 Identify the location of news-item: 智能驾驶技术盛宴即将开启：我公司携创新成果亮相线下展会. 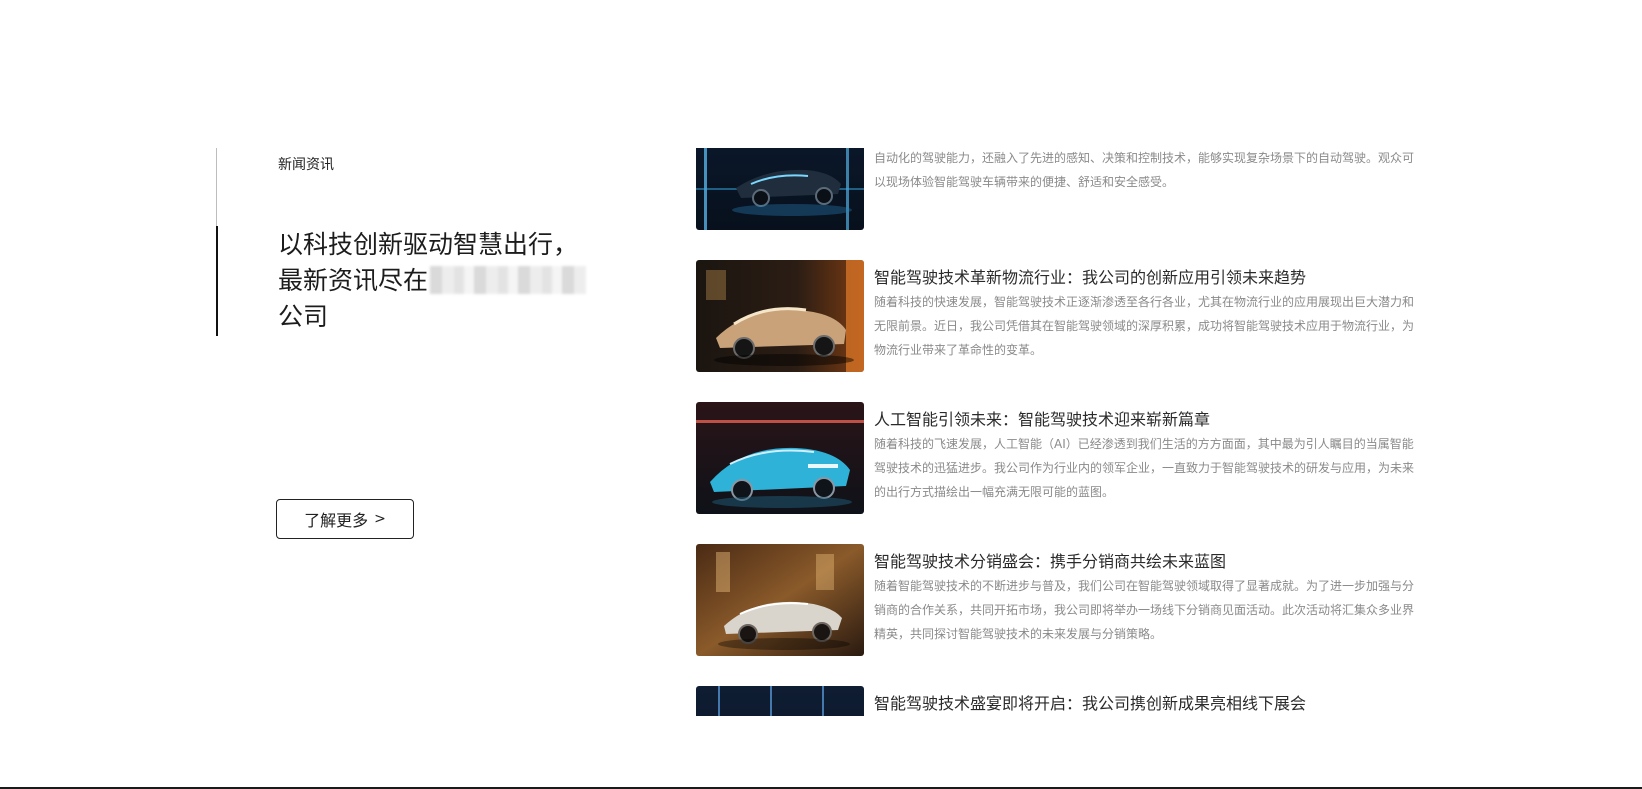
(1056, 701).